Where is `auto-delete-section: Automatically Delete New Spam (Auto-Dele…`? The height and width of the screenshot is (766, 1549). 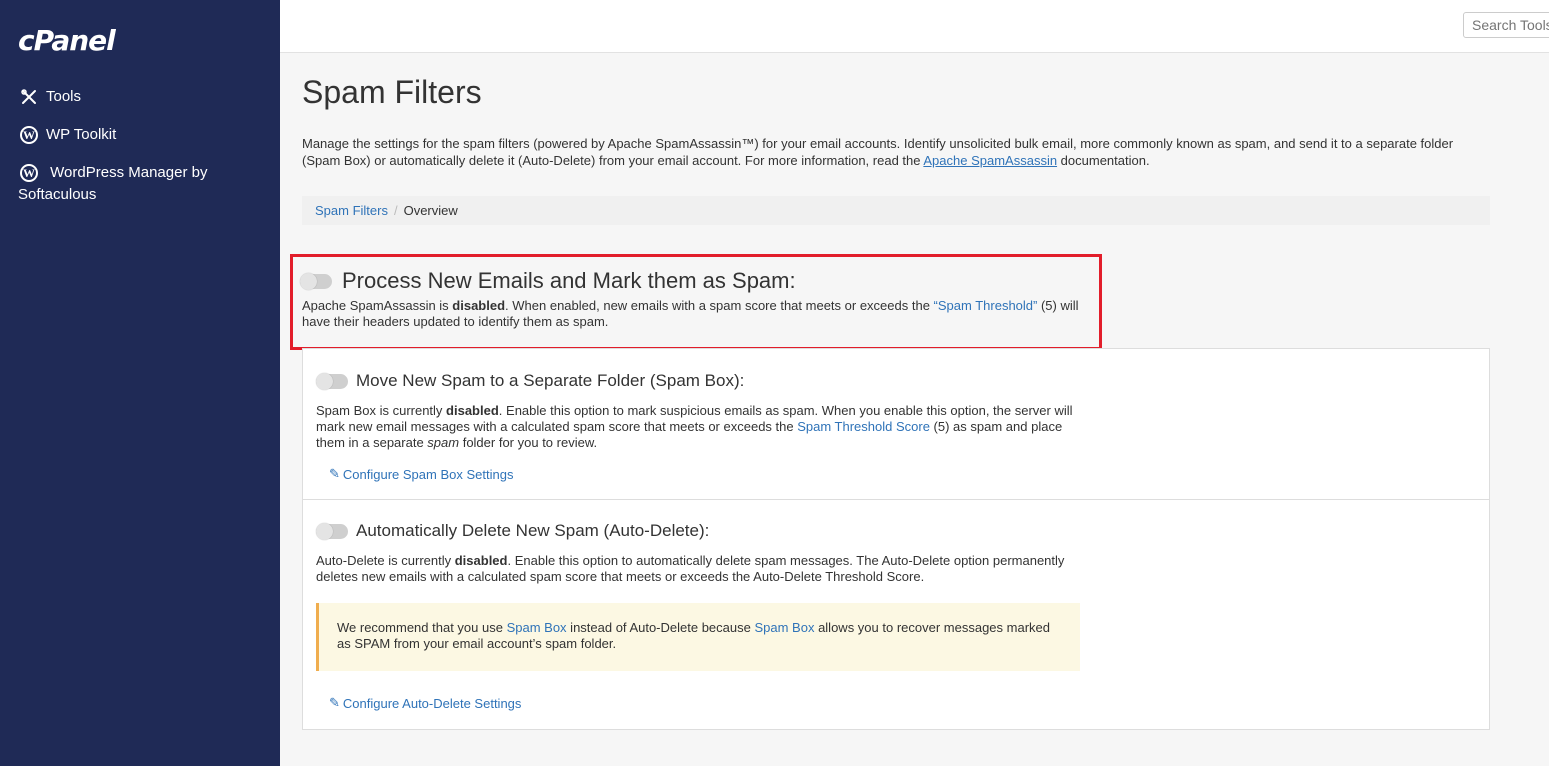 auto-delete-section: Automatically Delete New Spam (Auto-Dele… is located at coordinates (696, 553).